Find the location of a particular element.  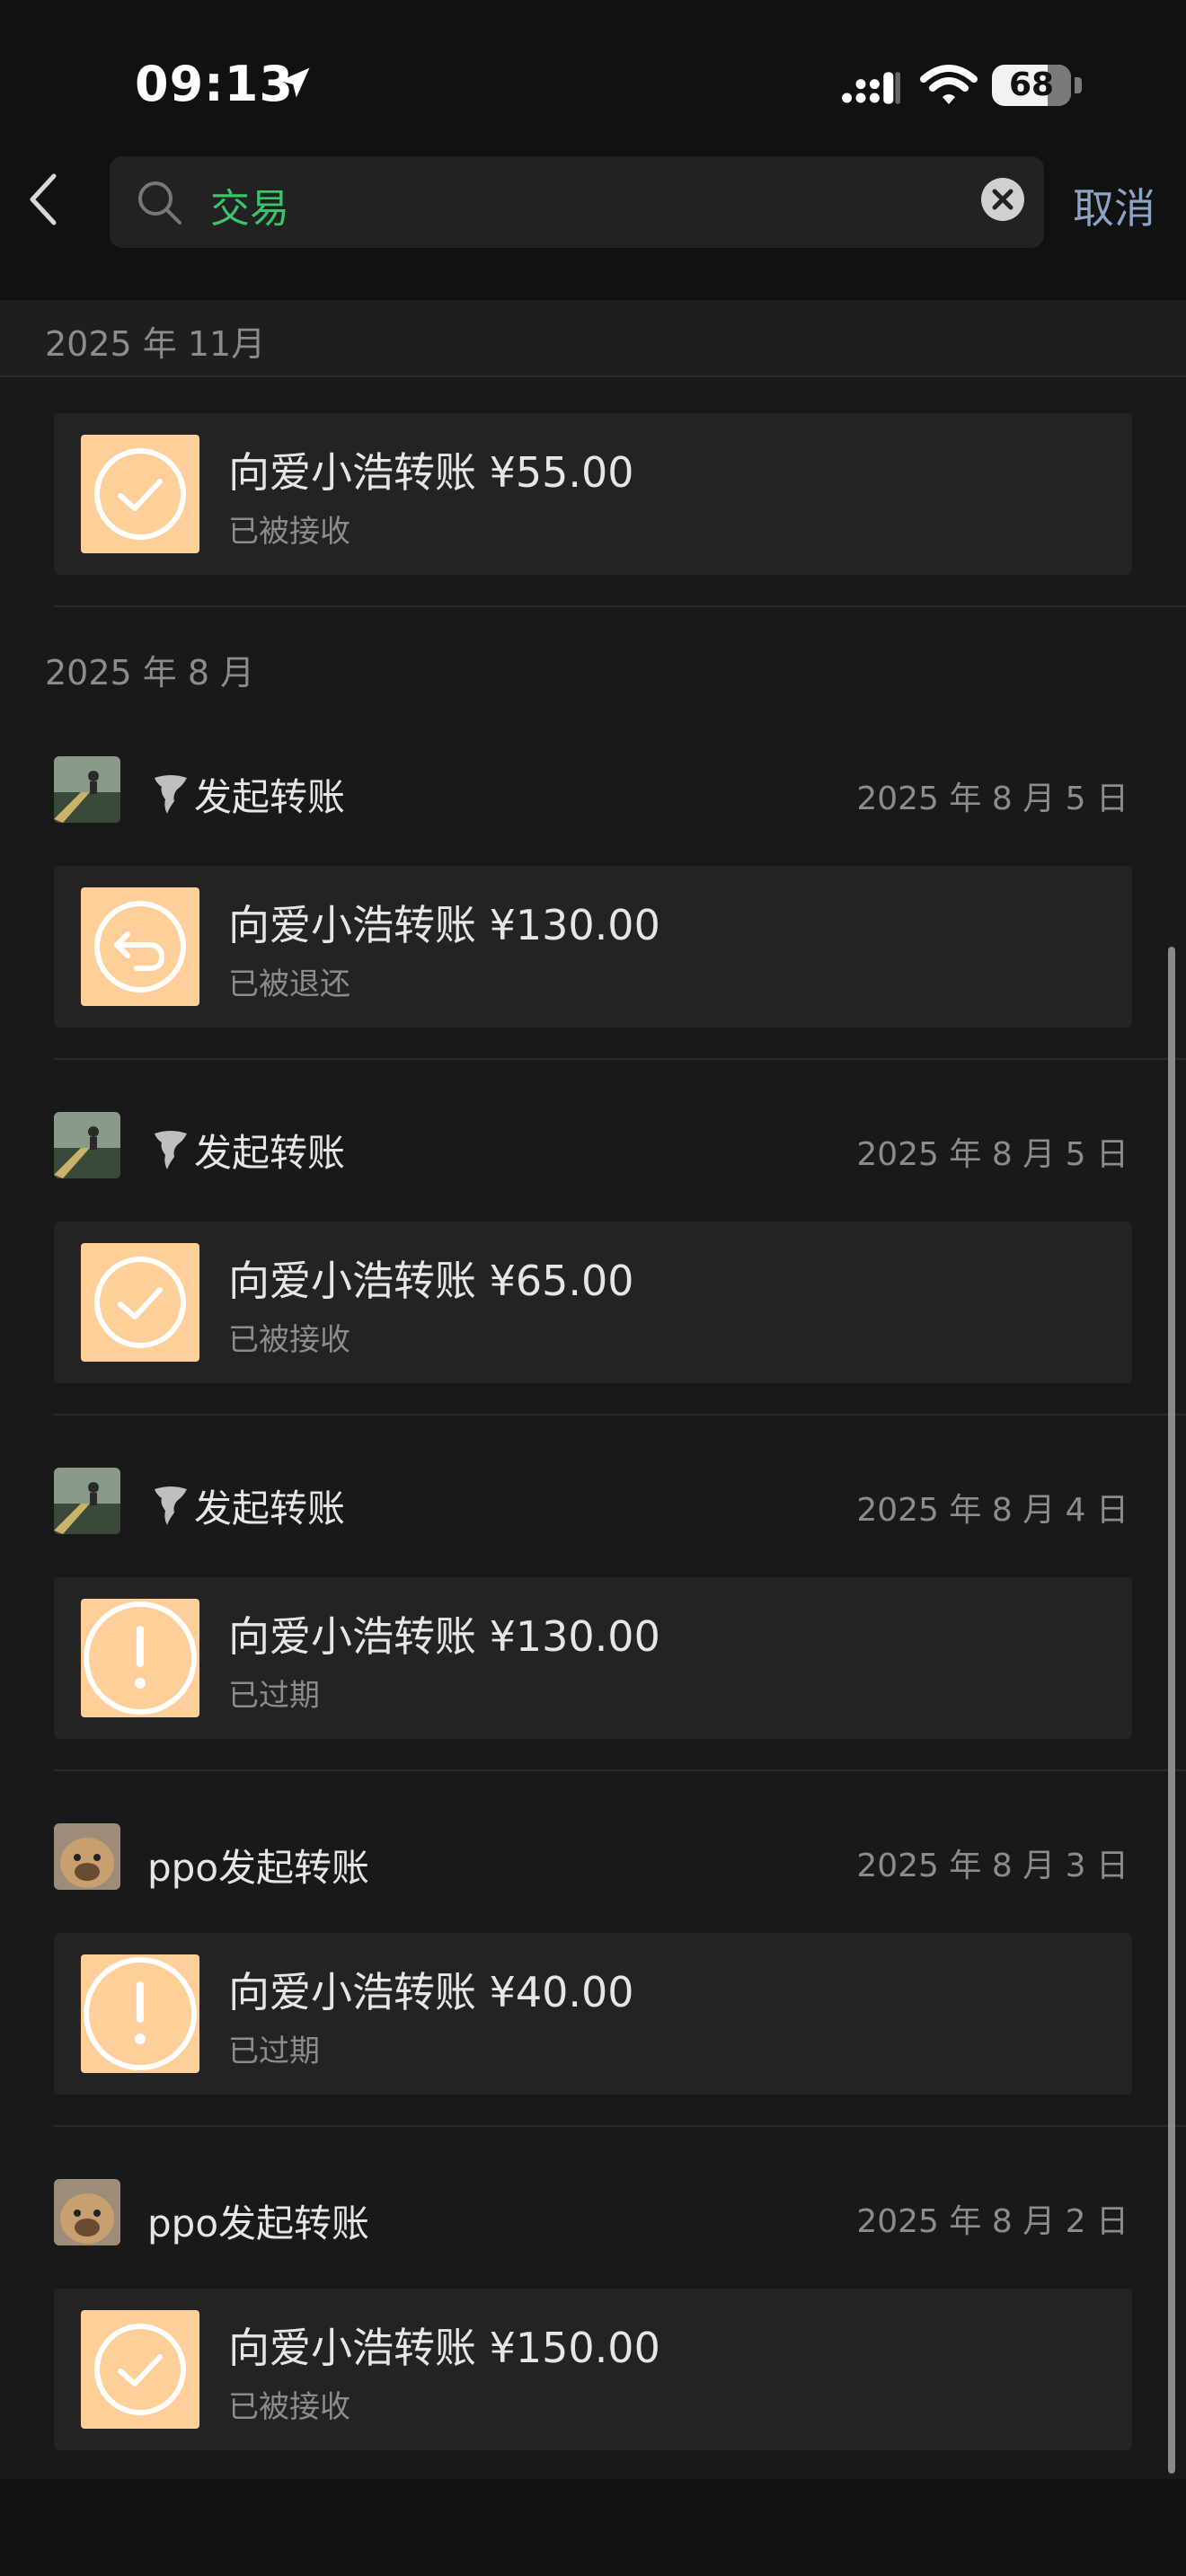

card-title: 向爱小浩转账 ¥40.00 is located at coordinates (431, 1992).